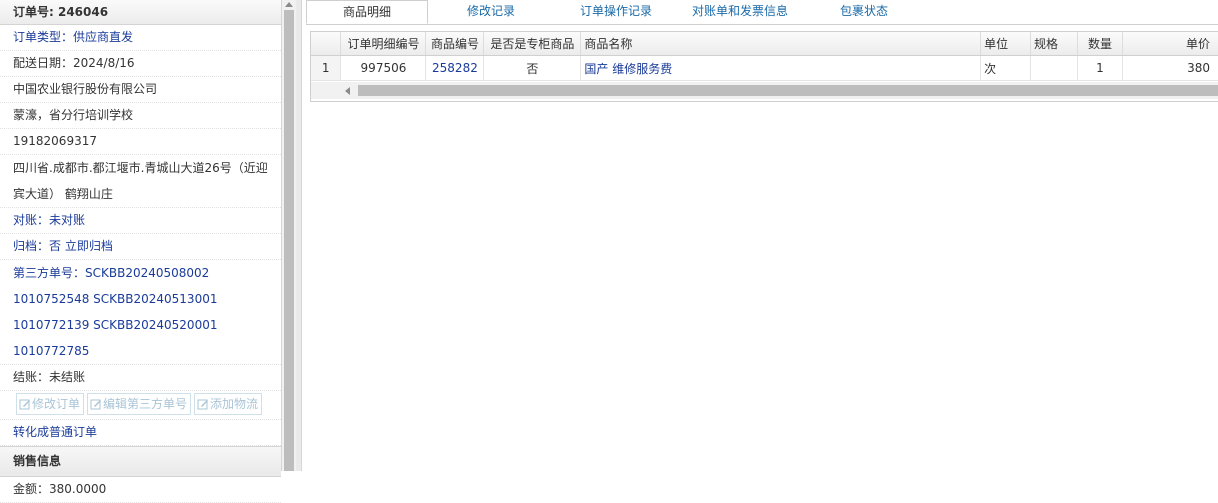 This screenshot has height=503, width=1218. Describe the element at coordinates (326, 44) in the screenshot. I see `rownum-header` at that location.